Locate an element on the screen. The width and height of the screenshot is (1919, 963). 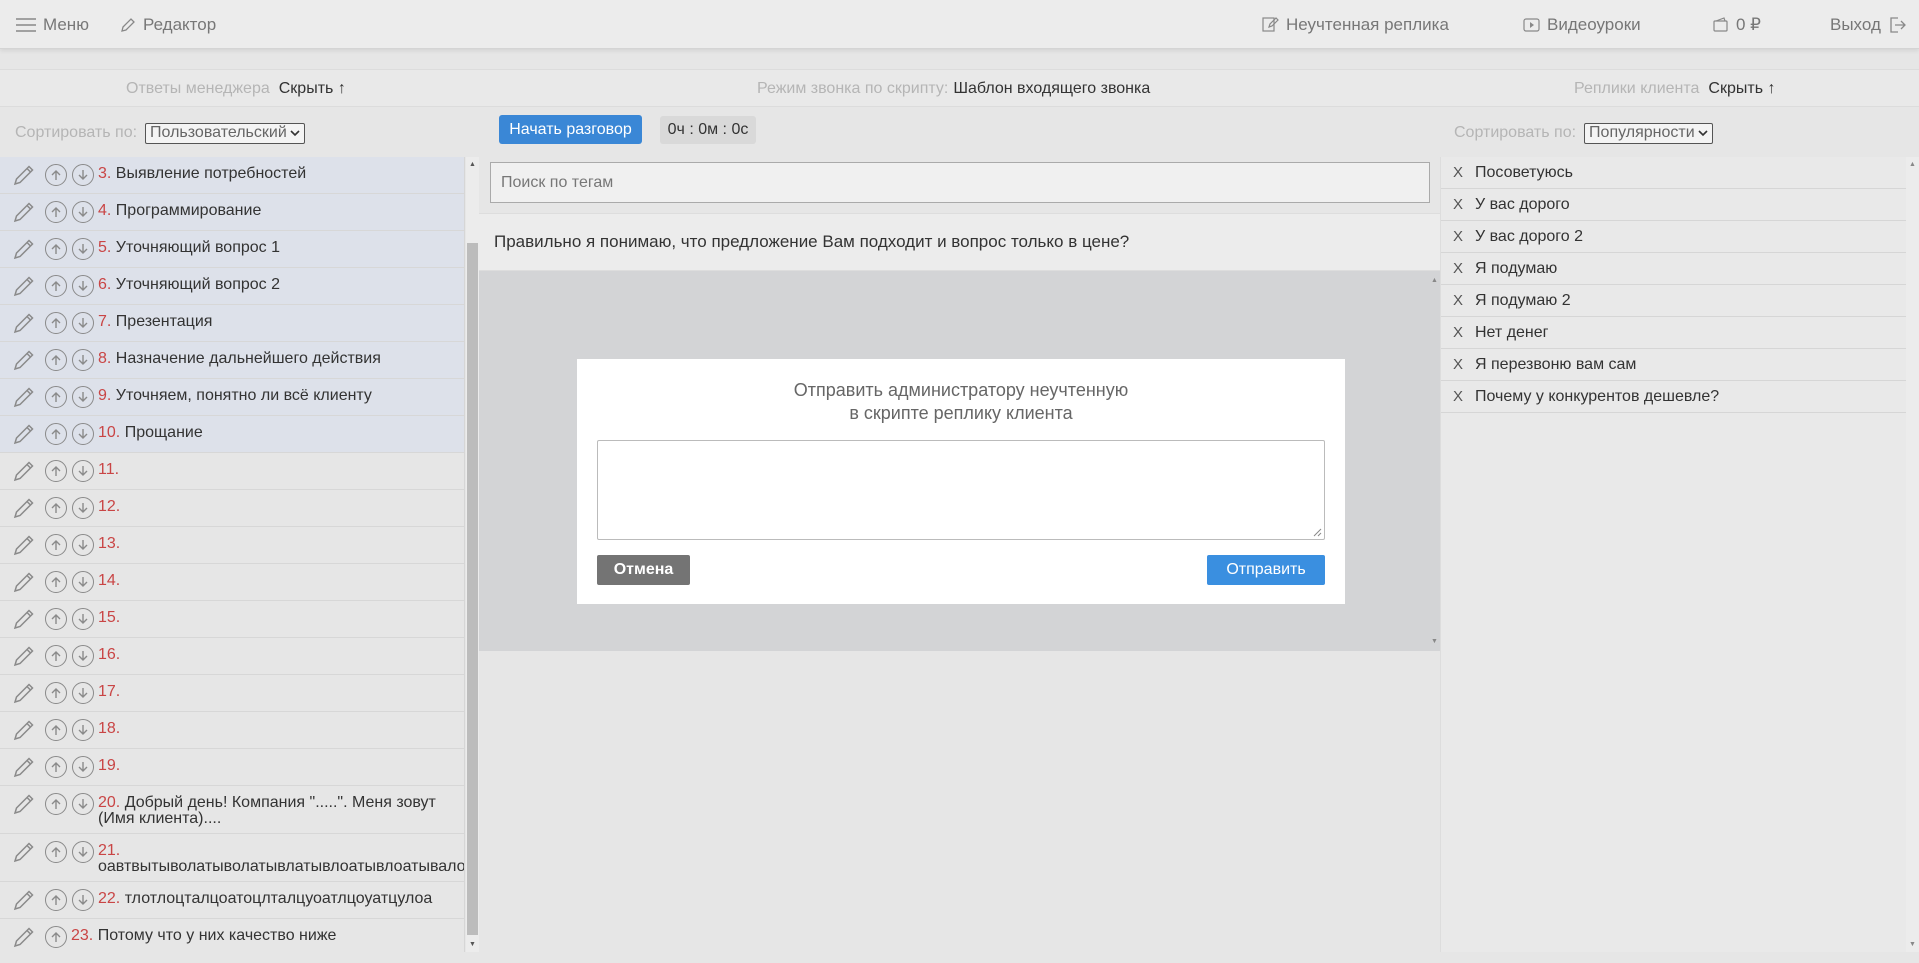
editor-button: Редактор is located at coordinates (168, 24).